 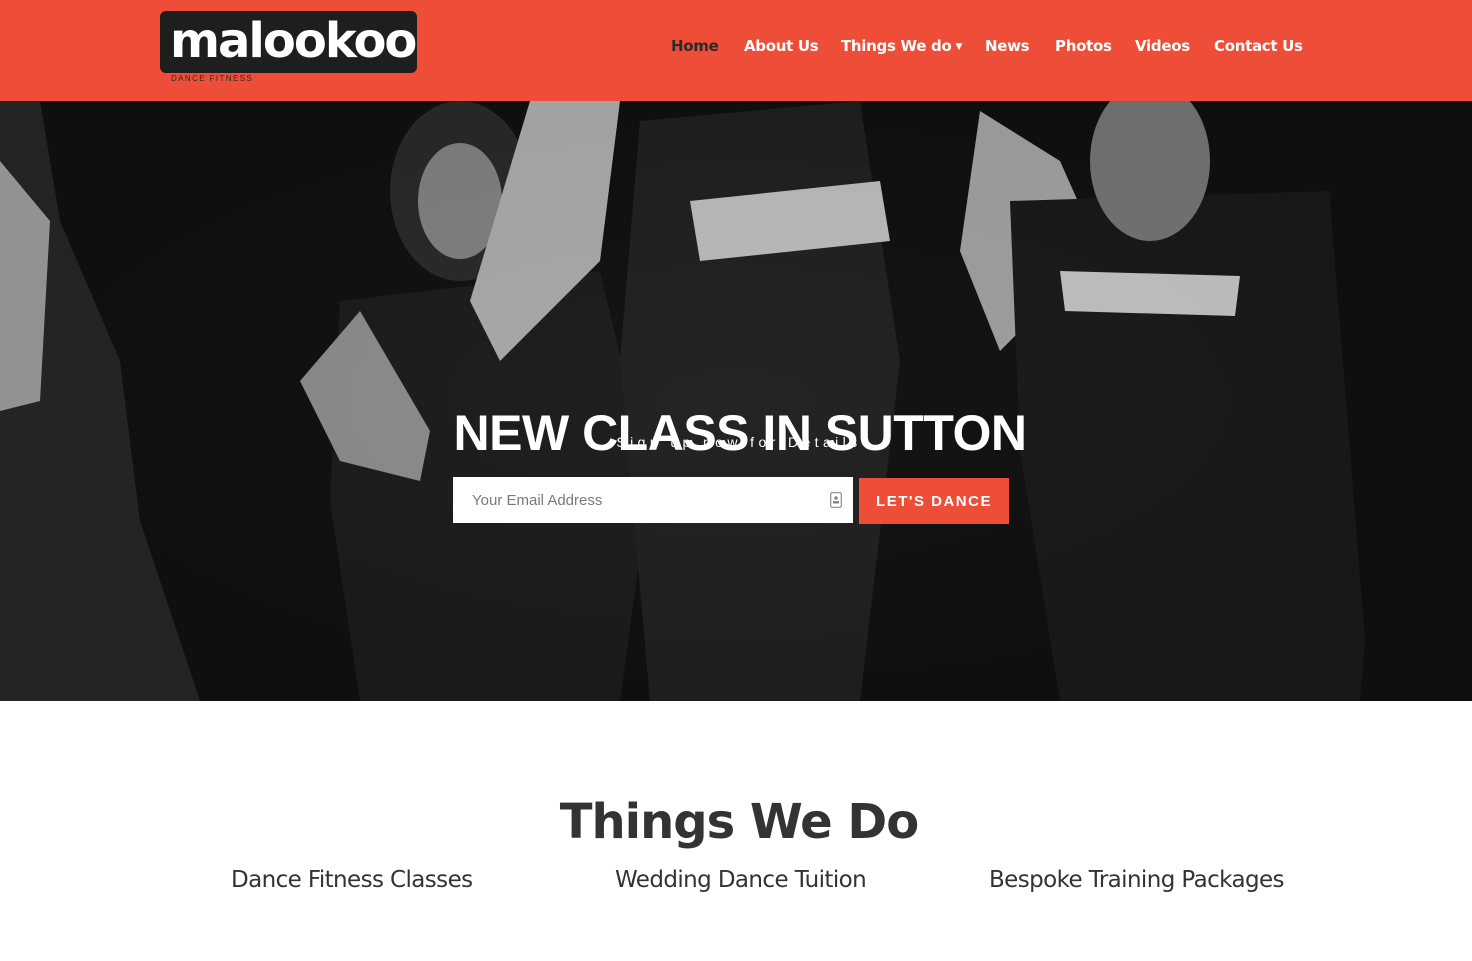 What do you see at coordinates (959, 47) in the screenshot?
I see `chevron-down-icon: ▼` at bounding box center [959, 47].